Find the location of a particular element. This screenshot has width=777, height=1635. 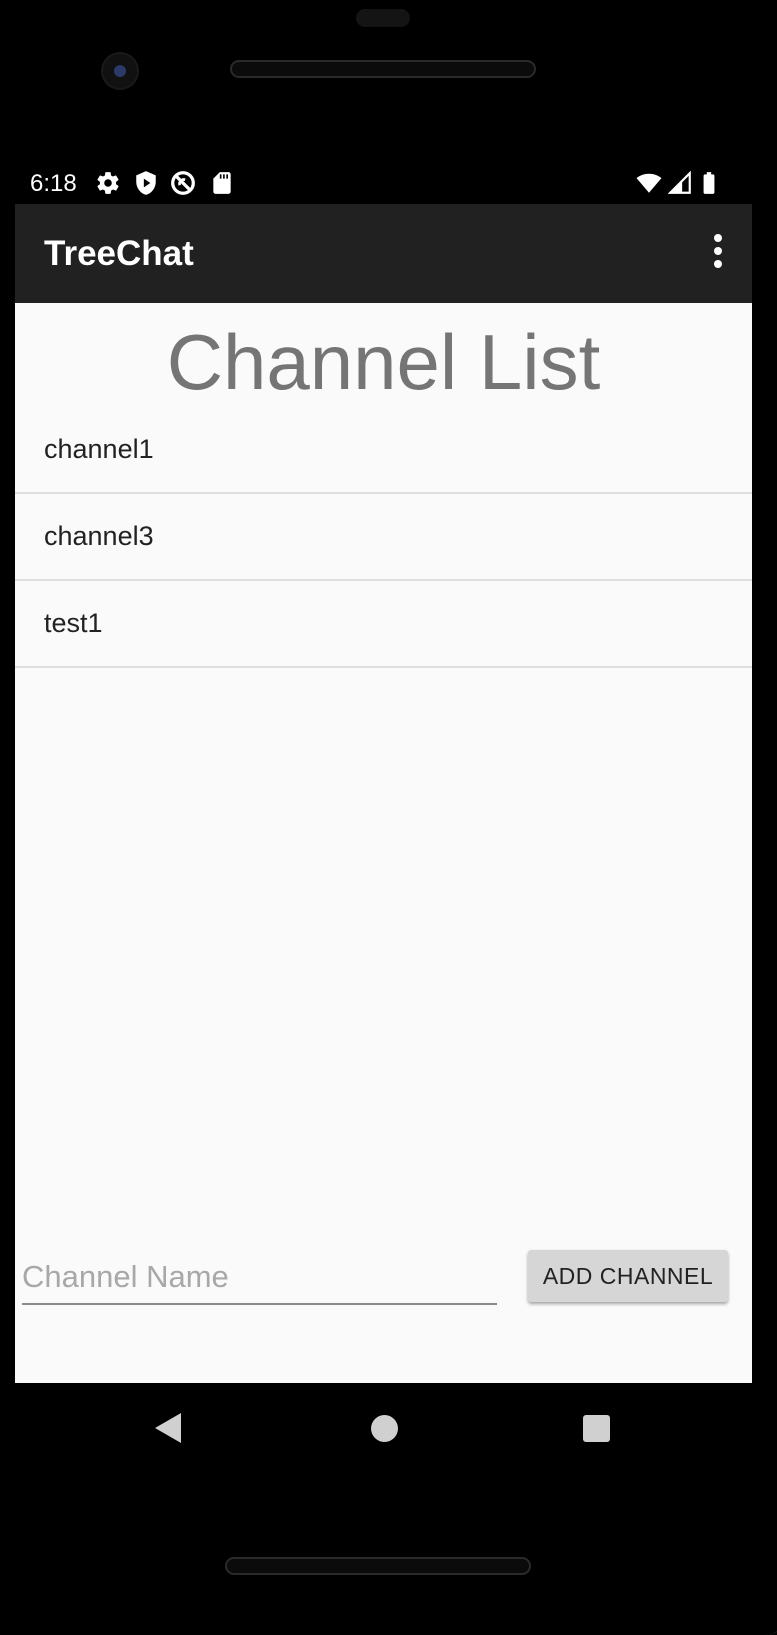

shield-play-icon is located at coordinates (146, 183).